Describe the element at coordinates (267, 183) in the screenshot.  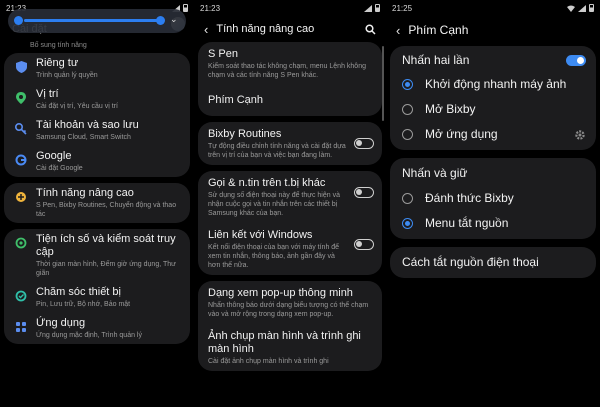
I see `item-title: Gọi & n.tin trên t.bị khác` at that location.